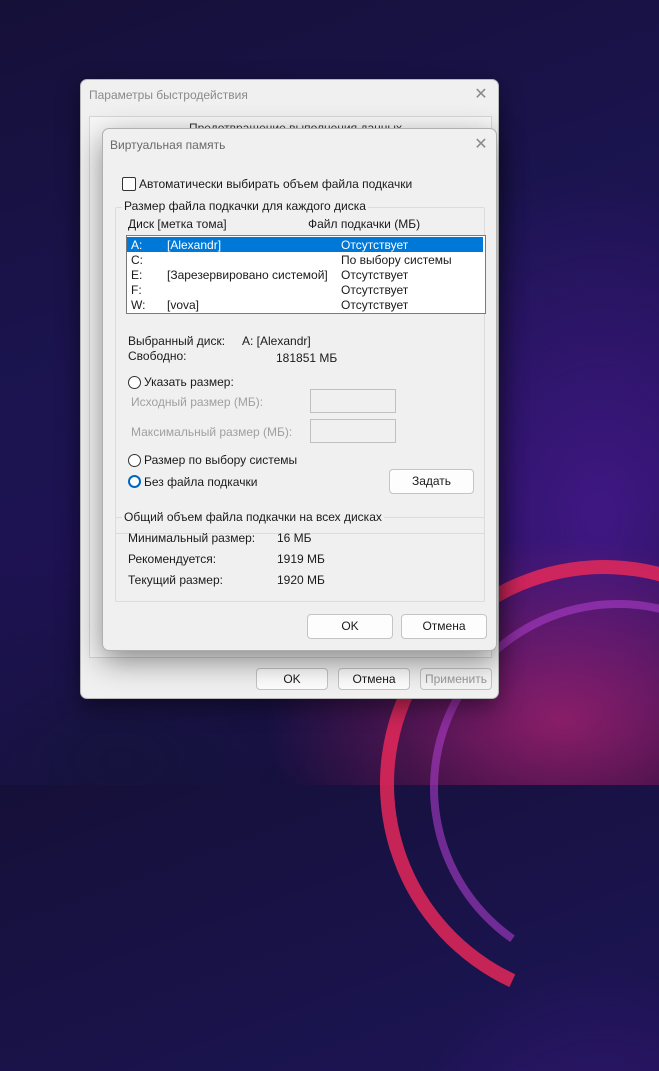  Describe the element at coordinates (301, 580) in the screenshot. I see `current-size-value: 1920 МБ` at that location.